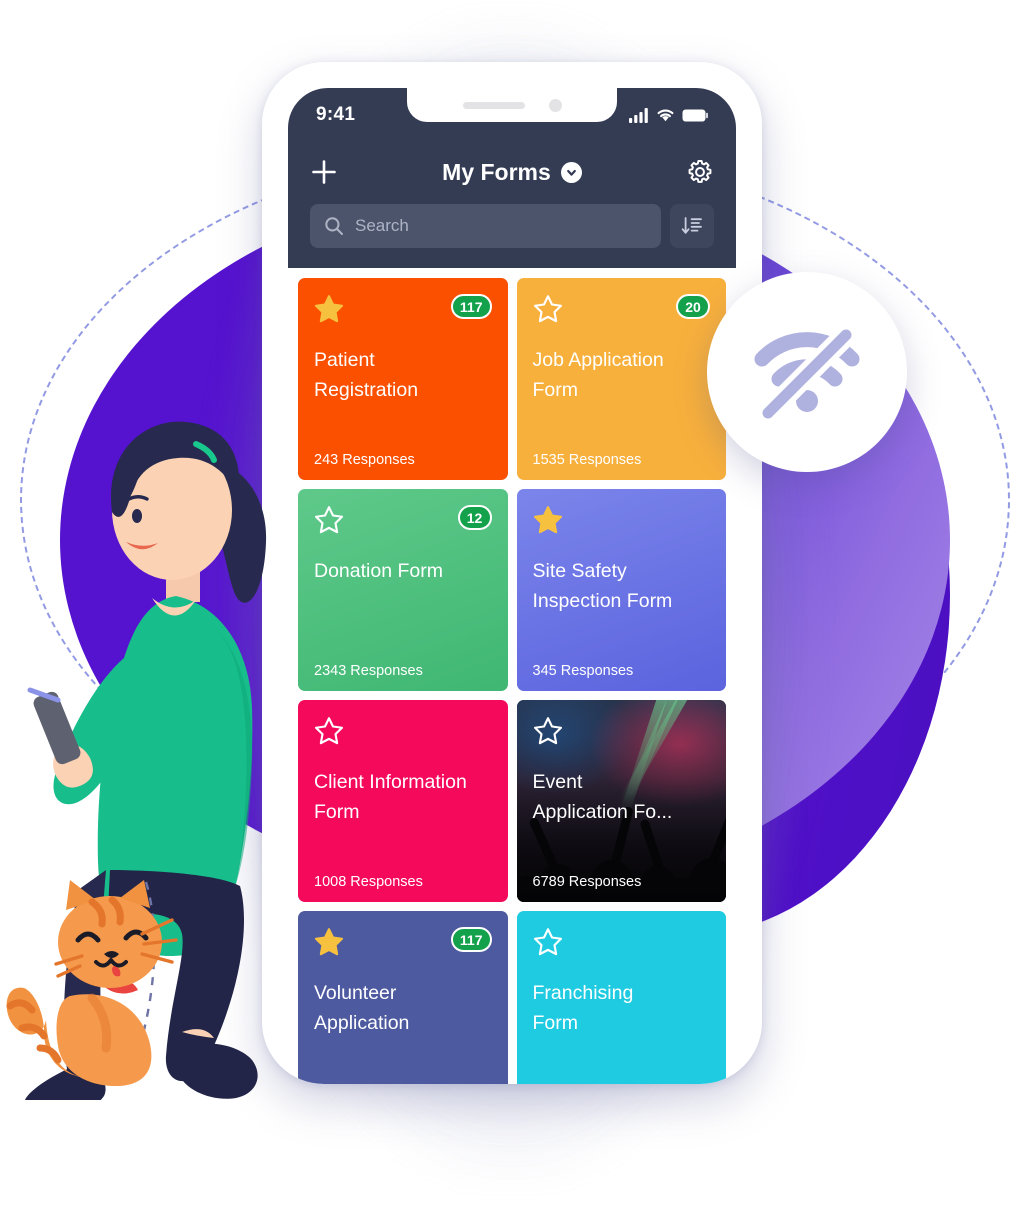 This screenshot has width=1022, height=1208. Describe the element at coordinates (390, 797) in the screenshot. I see `form-title: Client Information Form` at that location.